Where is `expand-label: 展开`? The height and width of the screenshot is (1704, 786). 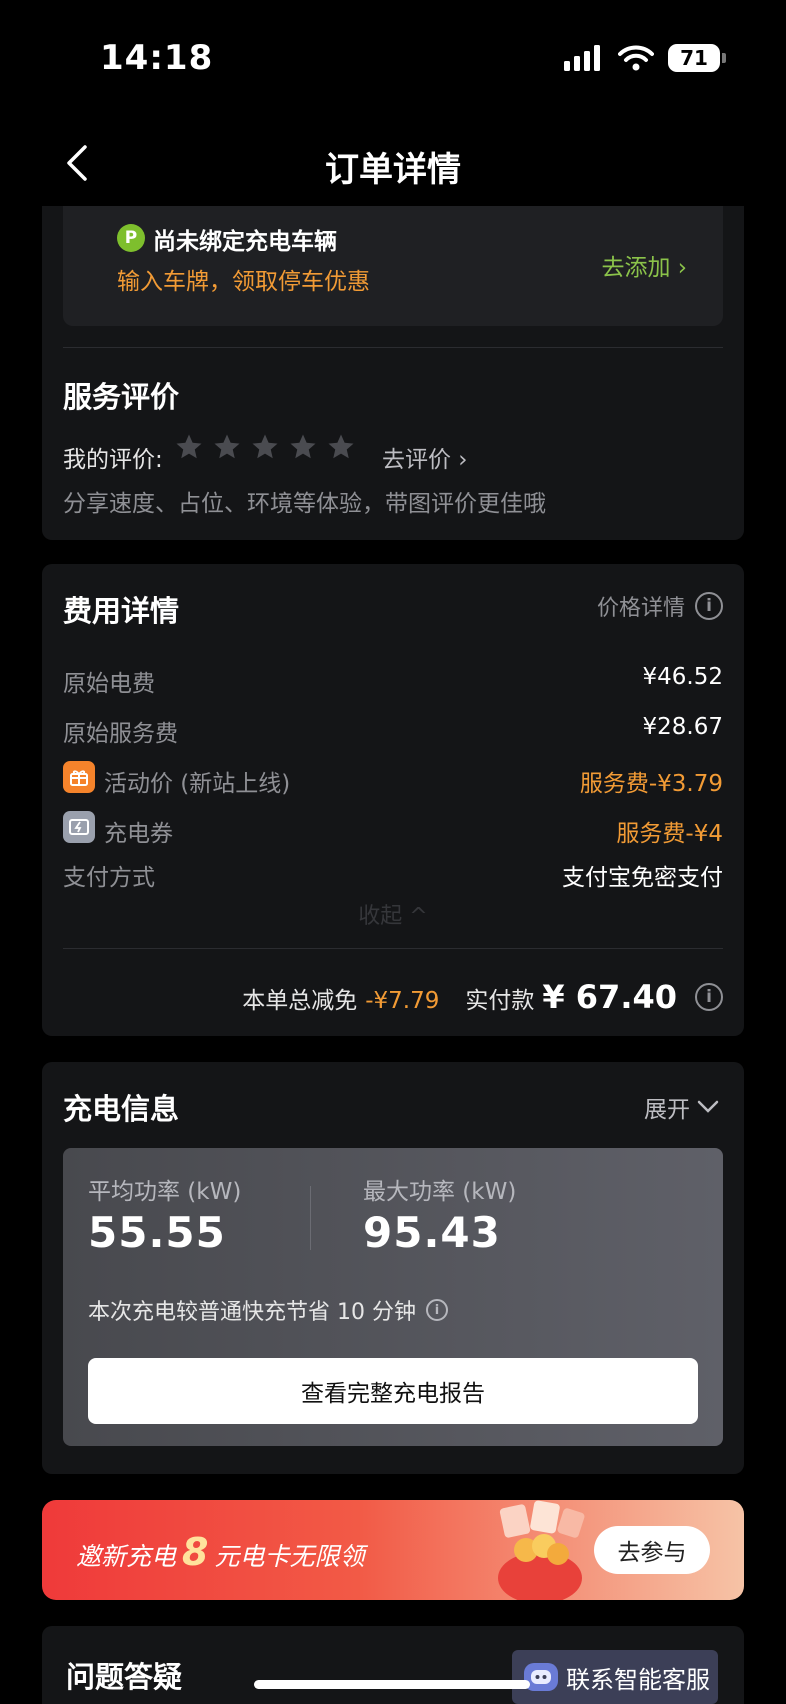 expand-label: 展开 is located at coordinates (667, 1110).